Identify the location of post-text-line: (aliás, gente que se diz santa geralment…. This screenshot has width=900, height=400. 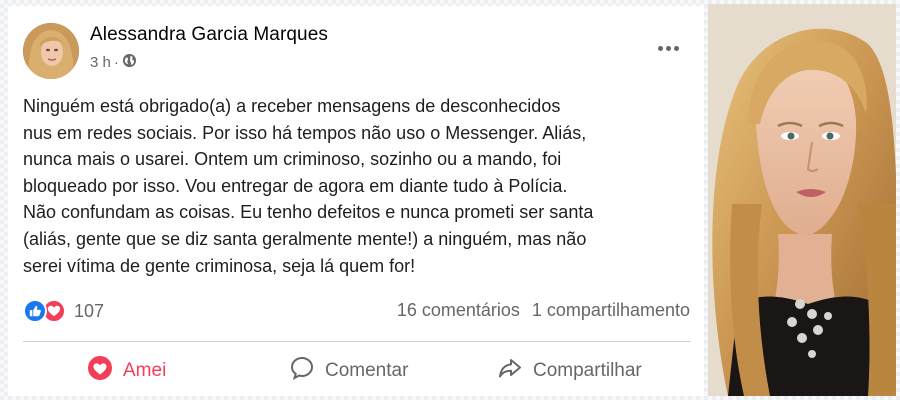
(305, 238).